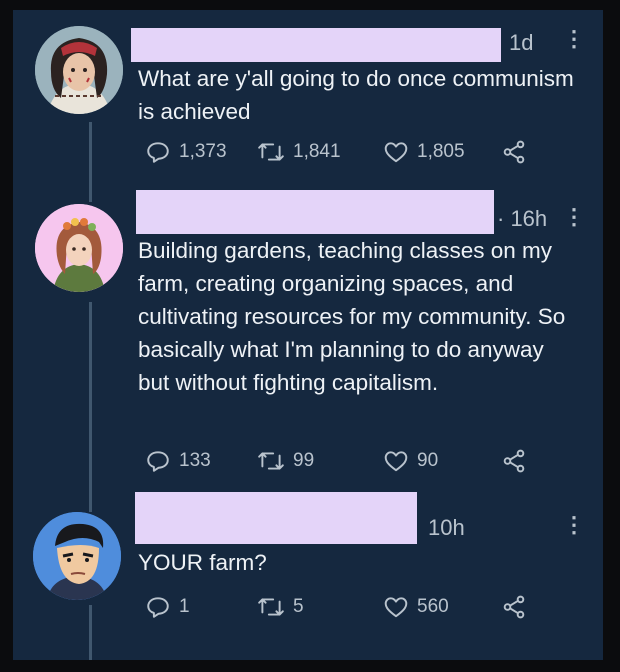 This screenshot has height=672, width=620. Describe the element at coordinates (184, 606) in the screenshot. I see `reply-count: 1` at that location.